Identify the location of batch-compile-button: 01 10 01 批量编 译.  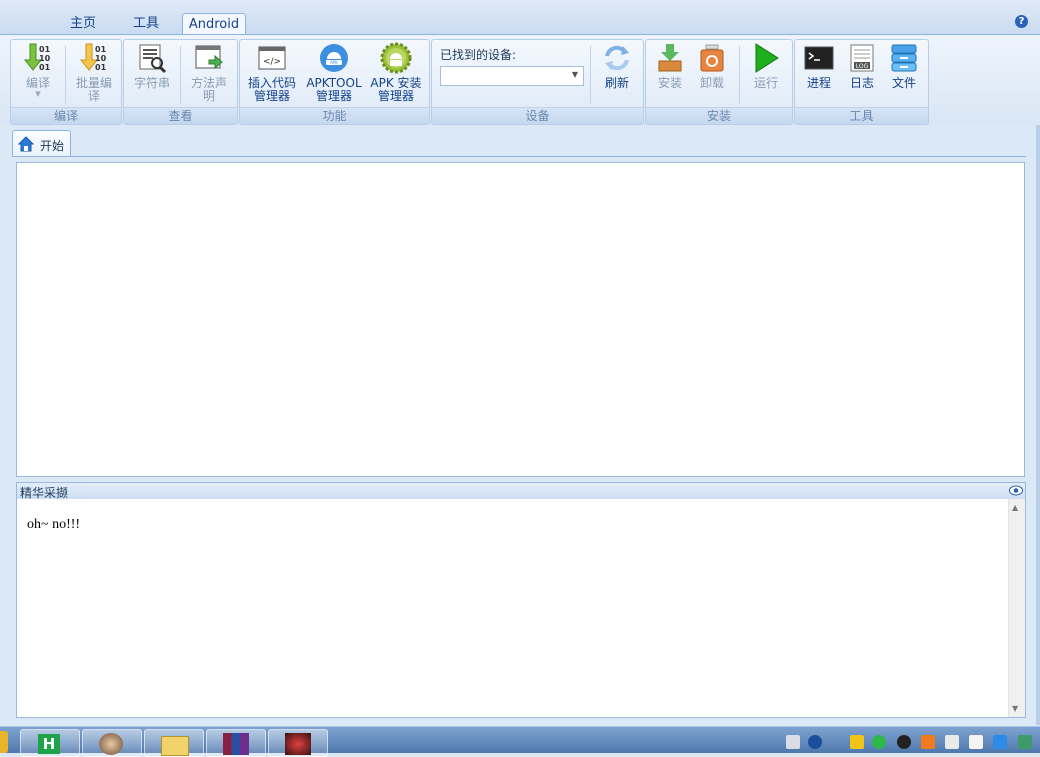
(94, 72).